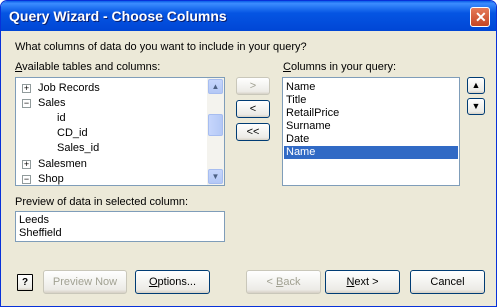 Image resolution: width=497 pixels, height=307 pixels. Describe the element at coordinates (253, 109) in the screenshot. I see `remove-column-button: <` at that location.